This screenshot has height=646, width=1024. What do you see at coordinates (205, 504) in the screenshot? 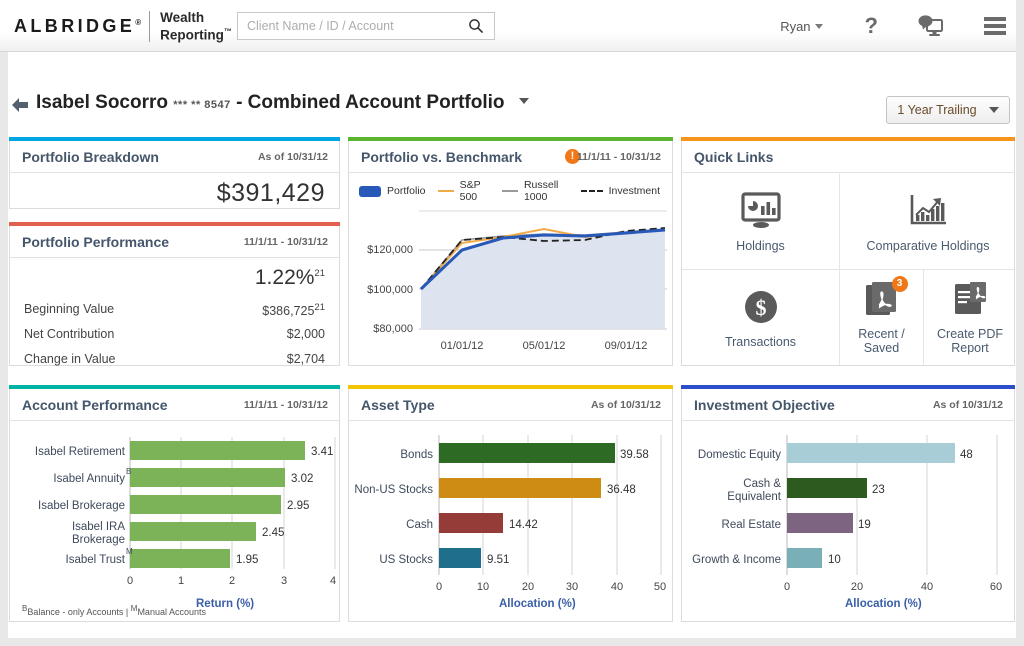
I see `bar-isabel-brokerage` at bounding box center [205, 504].